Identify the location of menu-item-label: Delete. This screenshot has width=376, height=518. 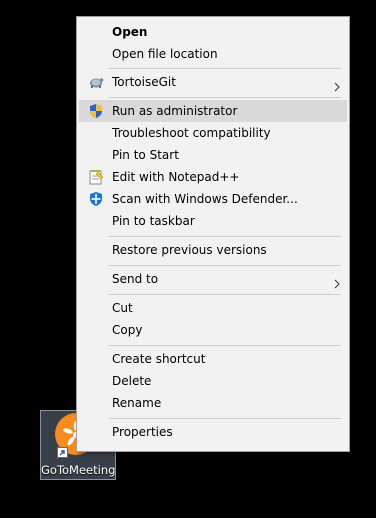
(132, 381).